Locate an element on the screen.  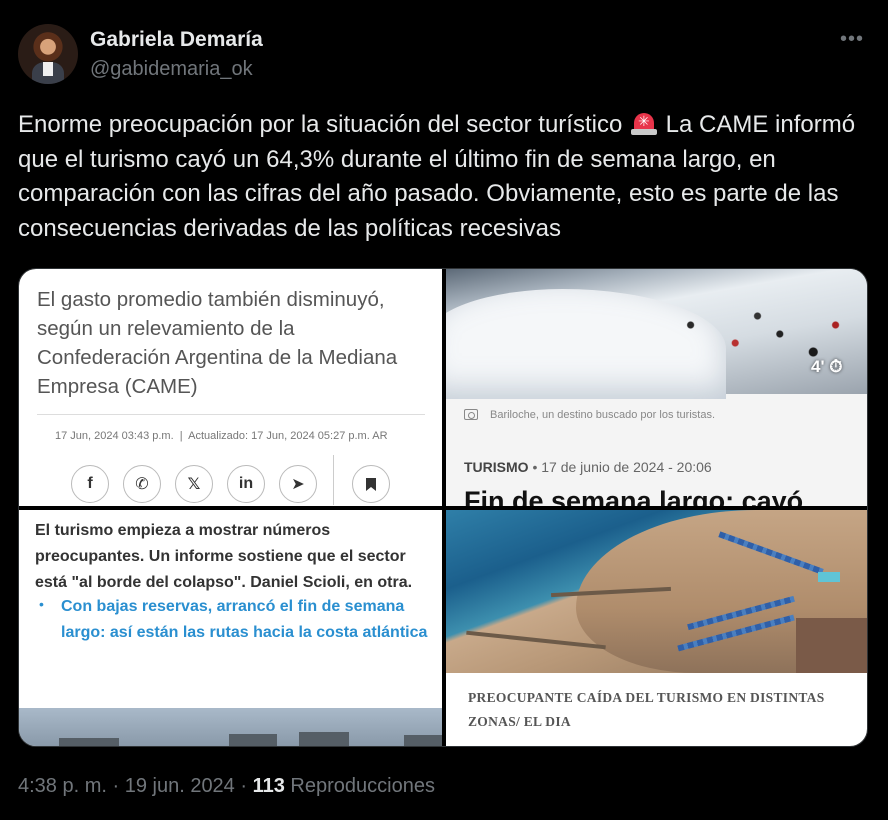
divider is located at coordinates (231, 414).